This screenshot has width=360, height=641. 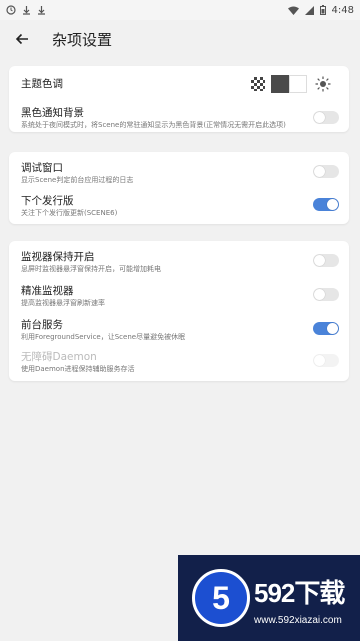 I want to click on monitor-keep-desc: 息屏时监视器悬浮窗保持开启，可能增加耗电, so click(x=91, y=269).